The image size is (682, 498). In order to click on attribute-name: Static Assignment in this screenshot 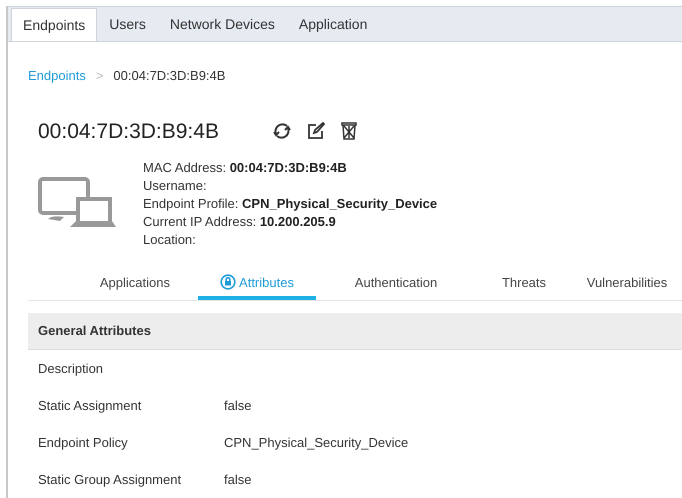, I will do `click(90, 405)`.